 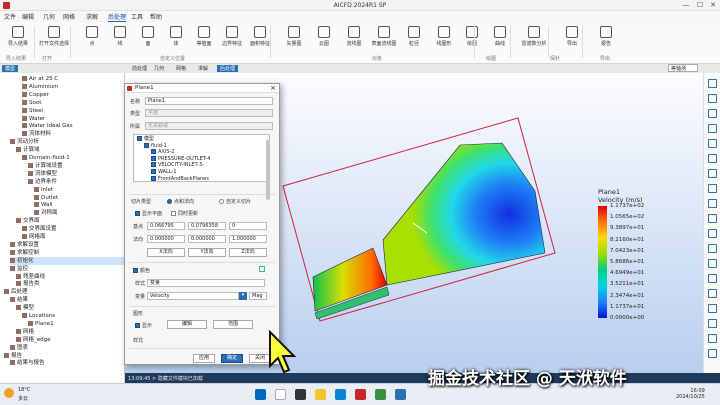 I want to click on style-select: 变量, so click(x=206, y=283).